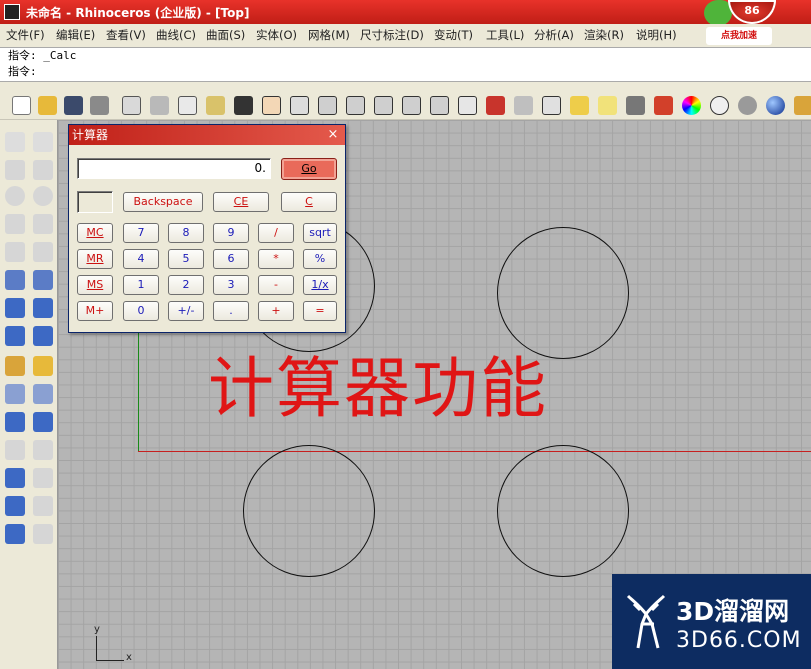  Describe the element at coordinates (25, 35) in the screenshot. I see `menu-file: 文件(F)` at that location.